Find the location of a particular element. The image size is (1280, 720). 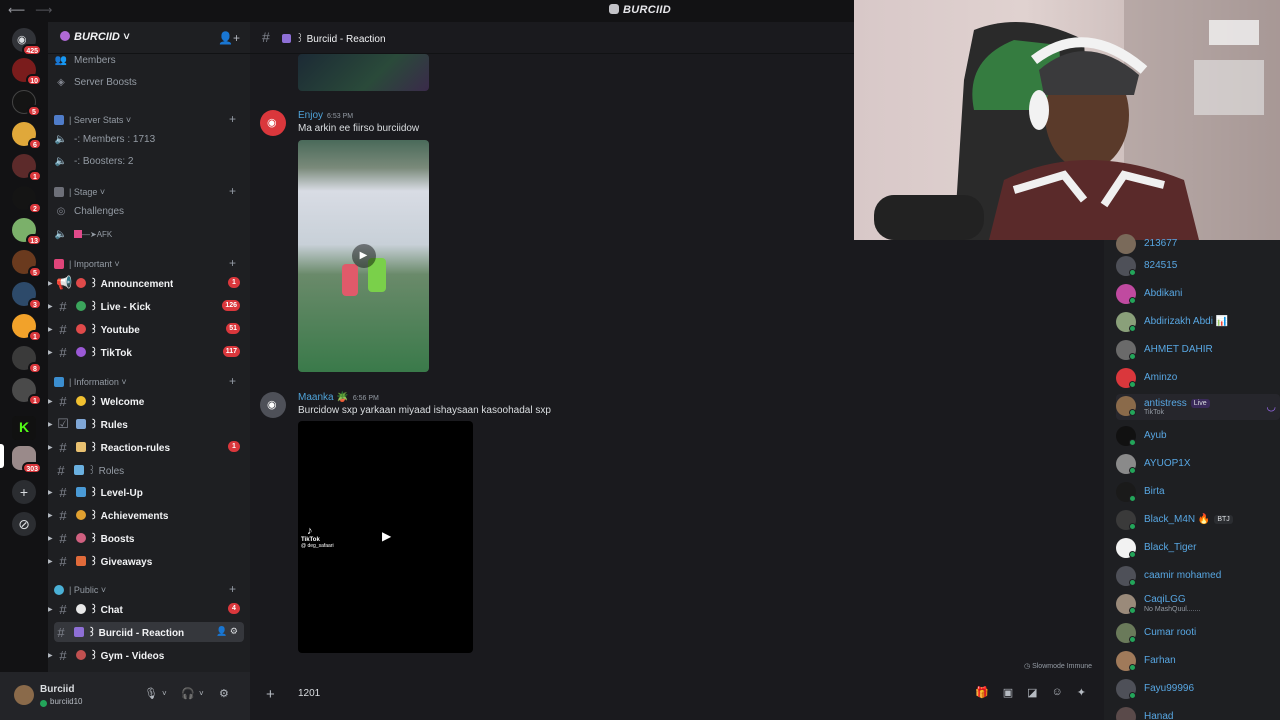

message-composer: + 1201 🎁 ▣ ◪ ☺ ✦ is located at coordinates (676, 694).